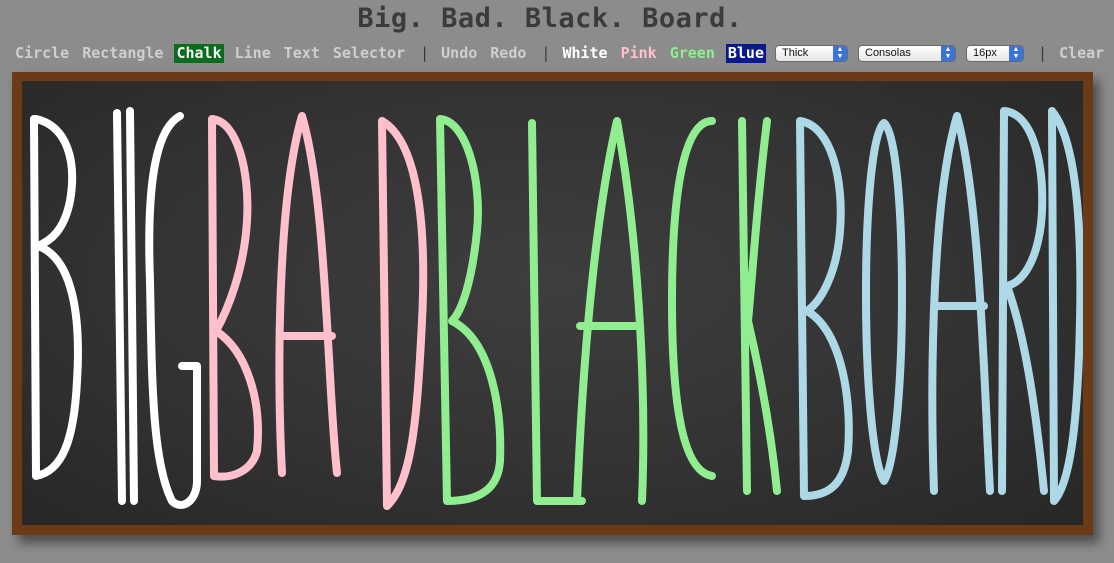 This screenshot has width=1114, height=563. I want to click on color-white: White, so click(584, 53).